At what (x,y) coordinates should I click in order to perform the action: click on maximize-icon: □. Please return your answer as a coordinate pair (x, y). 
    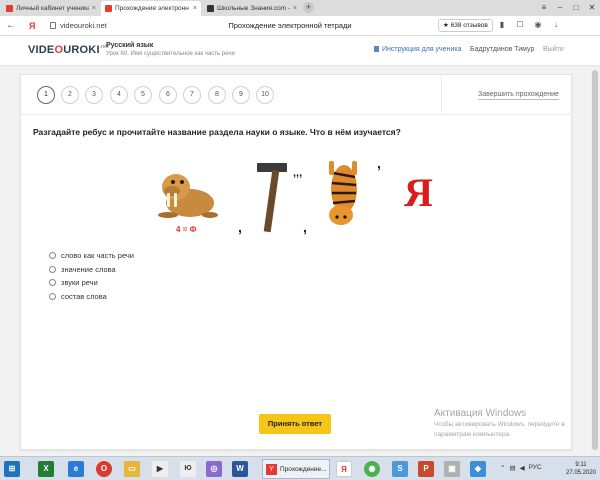
    Looking at the image, I should click on (576, 8).